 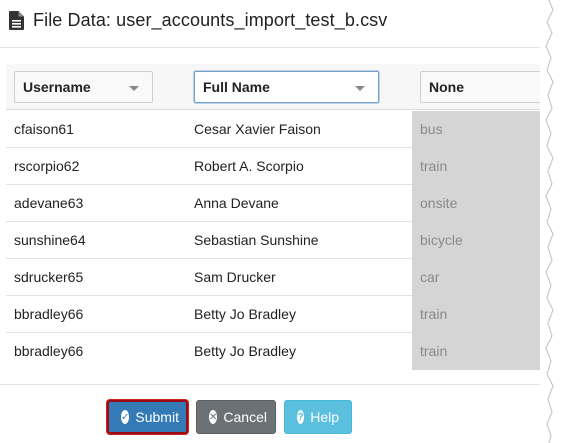 I want to click on column-mapping-row: Username Full Name None, so click(x=273, y=87).